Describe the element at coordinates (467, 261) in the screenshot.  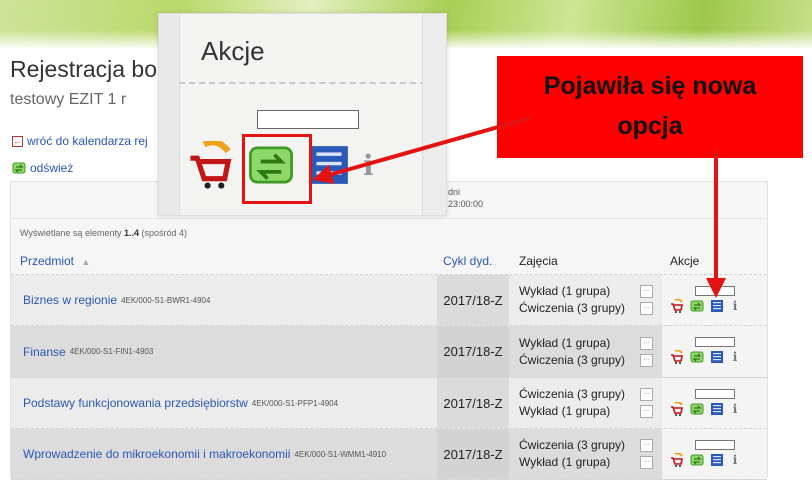
I see `header-cycle: Cykl dyd.` at that location.